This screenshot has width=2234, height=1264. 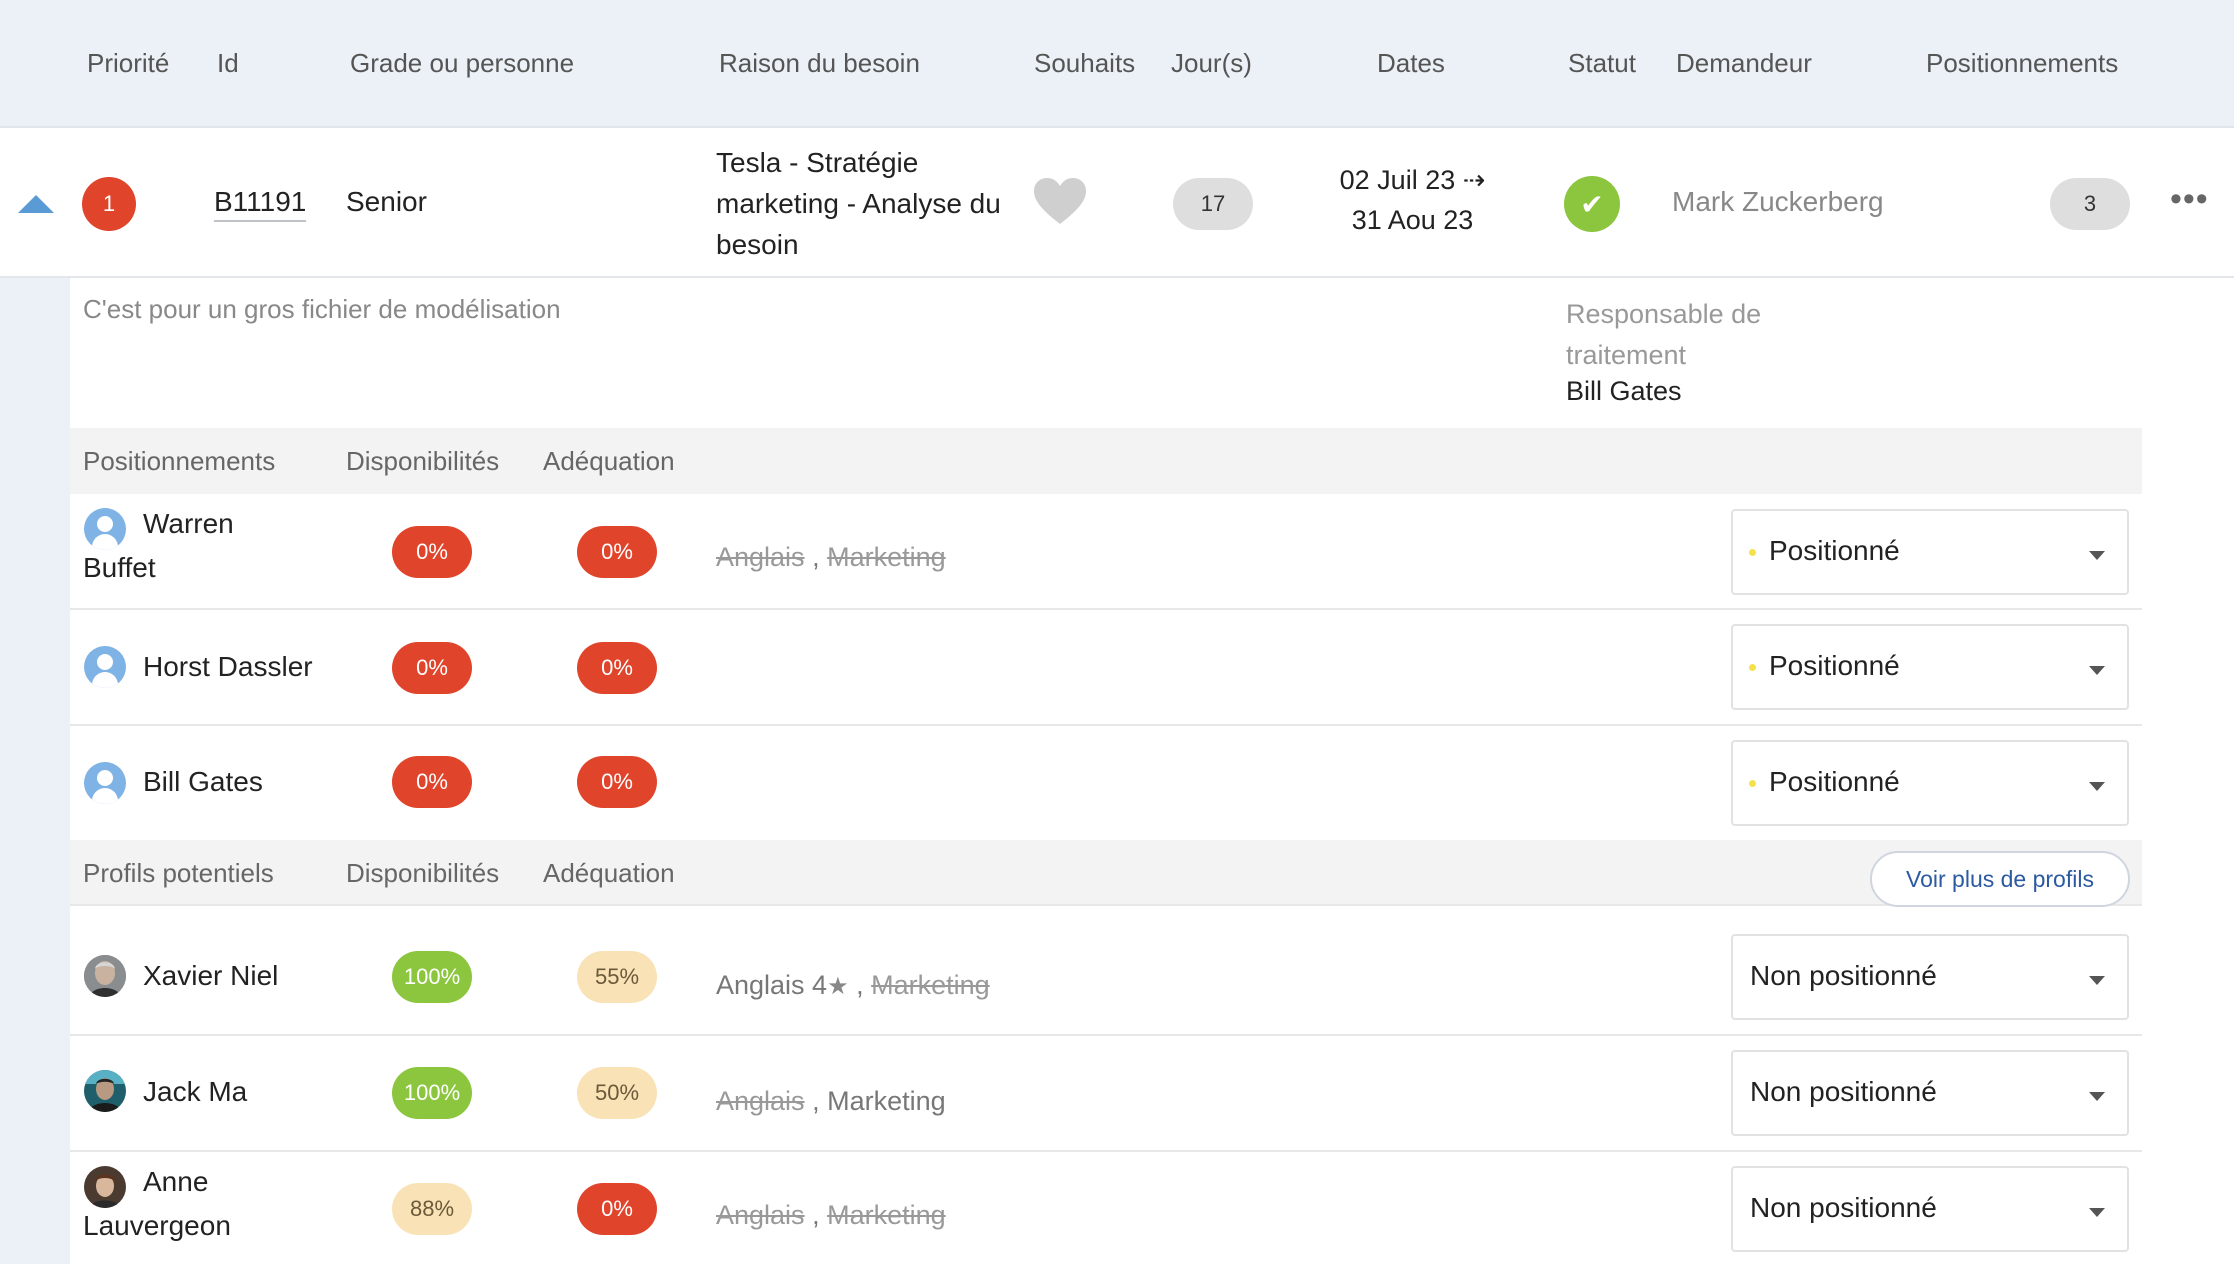 I want to click on person-name: Xavier Niel, so click(x=210, y=976).